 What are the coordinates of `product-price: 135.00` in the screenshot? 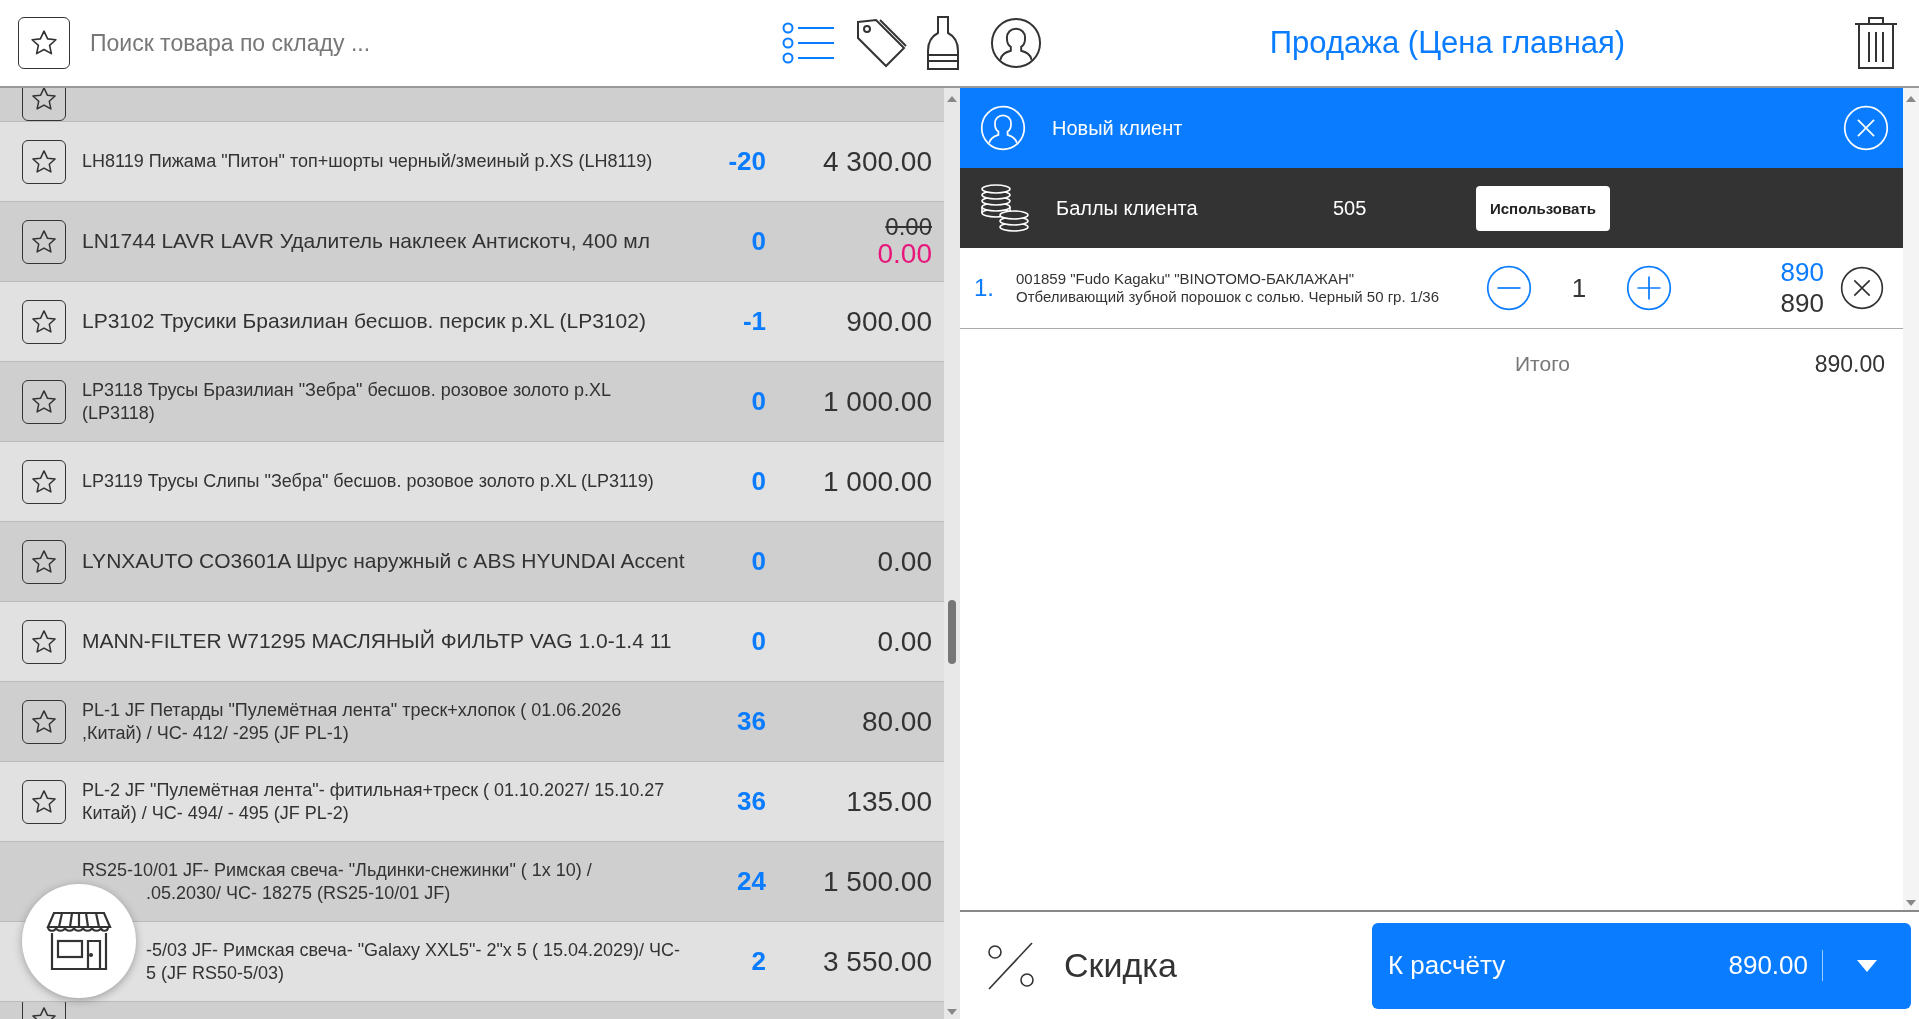 It's located at (889, 801).